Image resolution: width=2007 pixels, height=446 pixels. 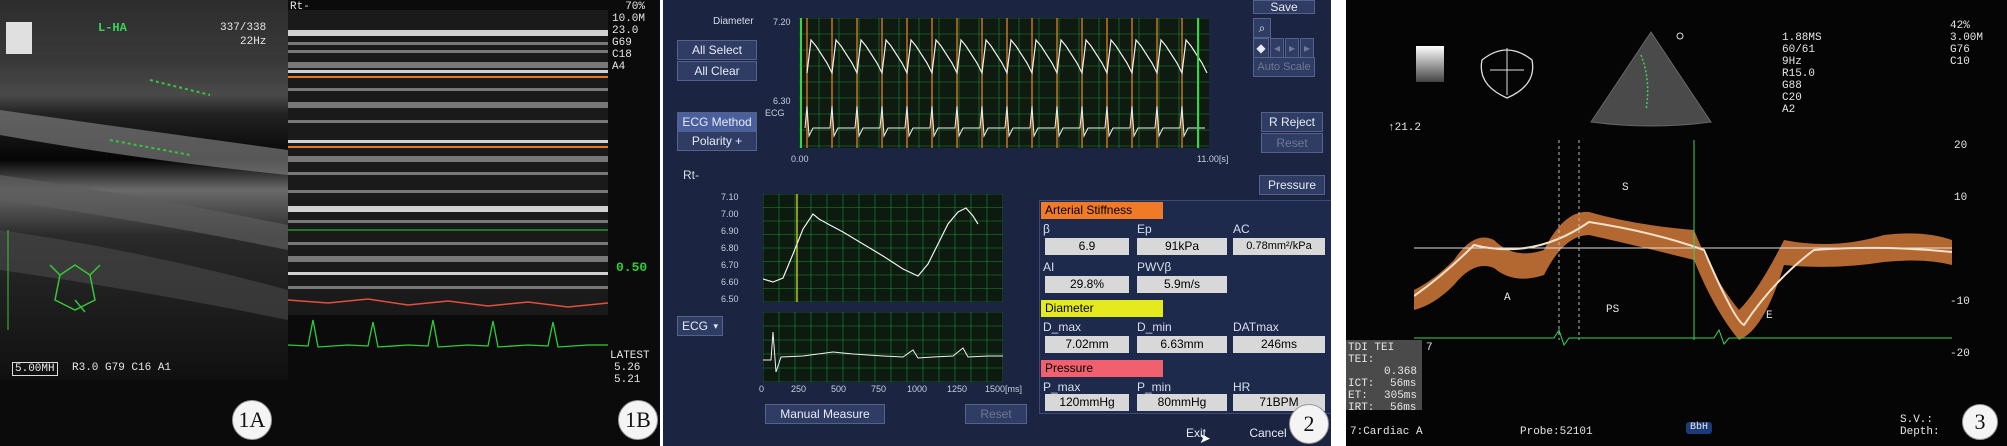 What do you see at coordinates (782, 101) in the screenshot?
I see `diameter-bottom-value: 6.30` at bounding box center [782, 101].